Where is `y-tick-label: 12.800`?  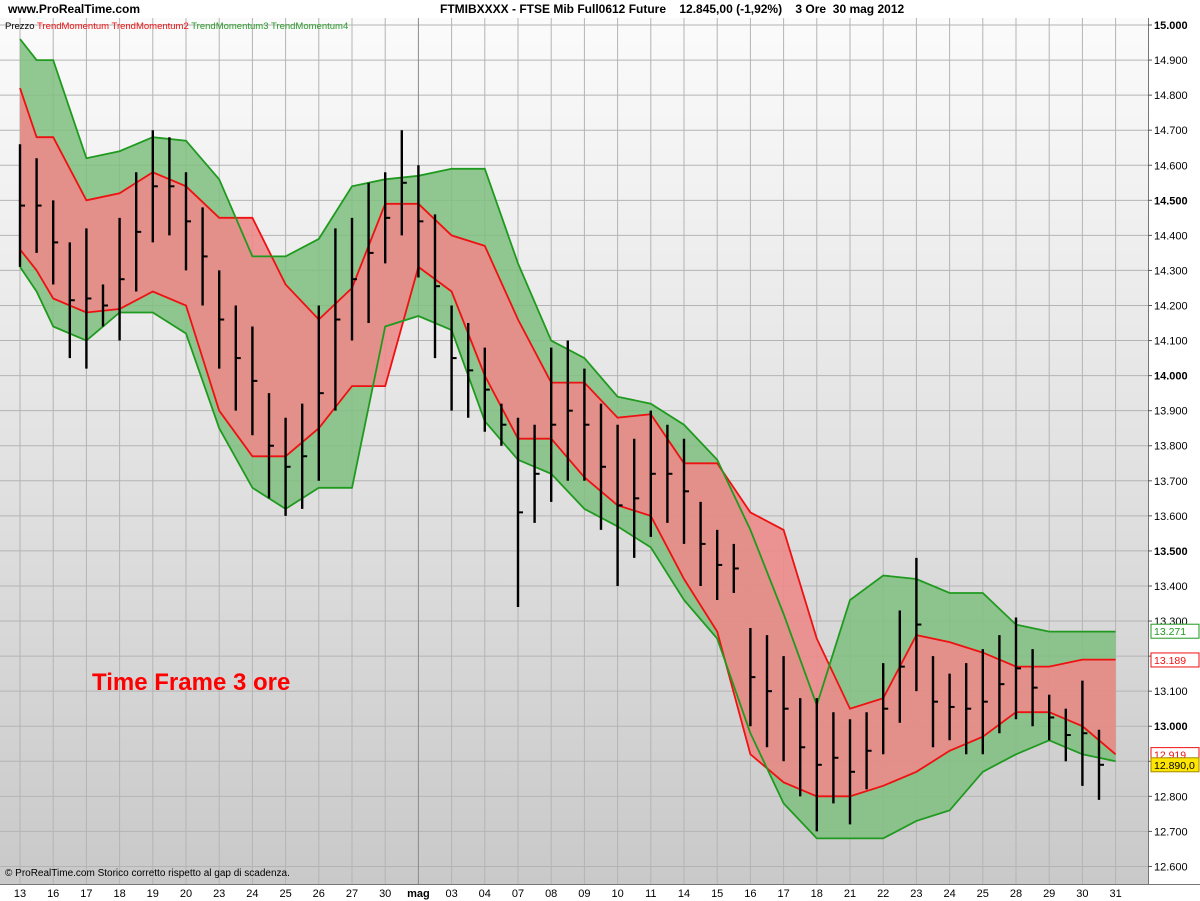 y-tick-label: 12.800 is located at coordinates (1171, 797).